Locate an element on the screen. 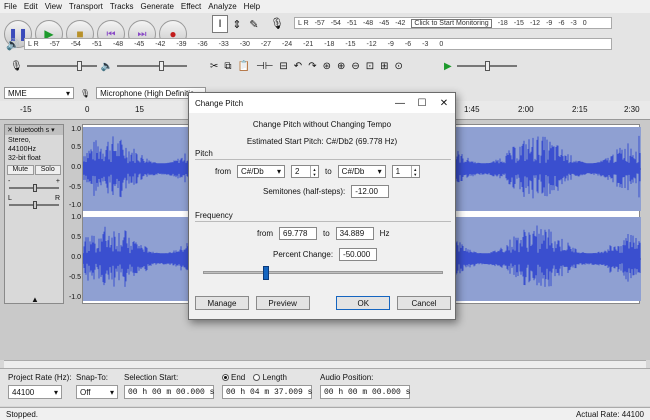 The height and width of the screenshot is (420, 650). snap-to-select: Off ▾ is located at coordinates (97, 392).